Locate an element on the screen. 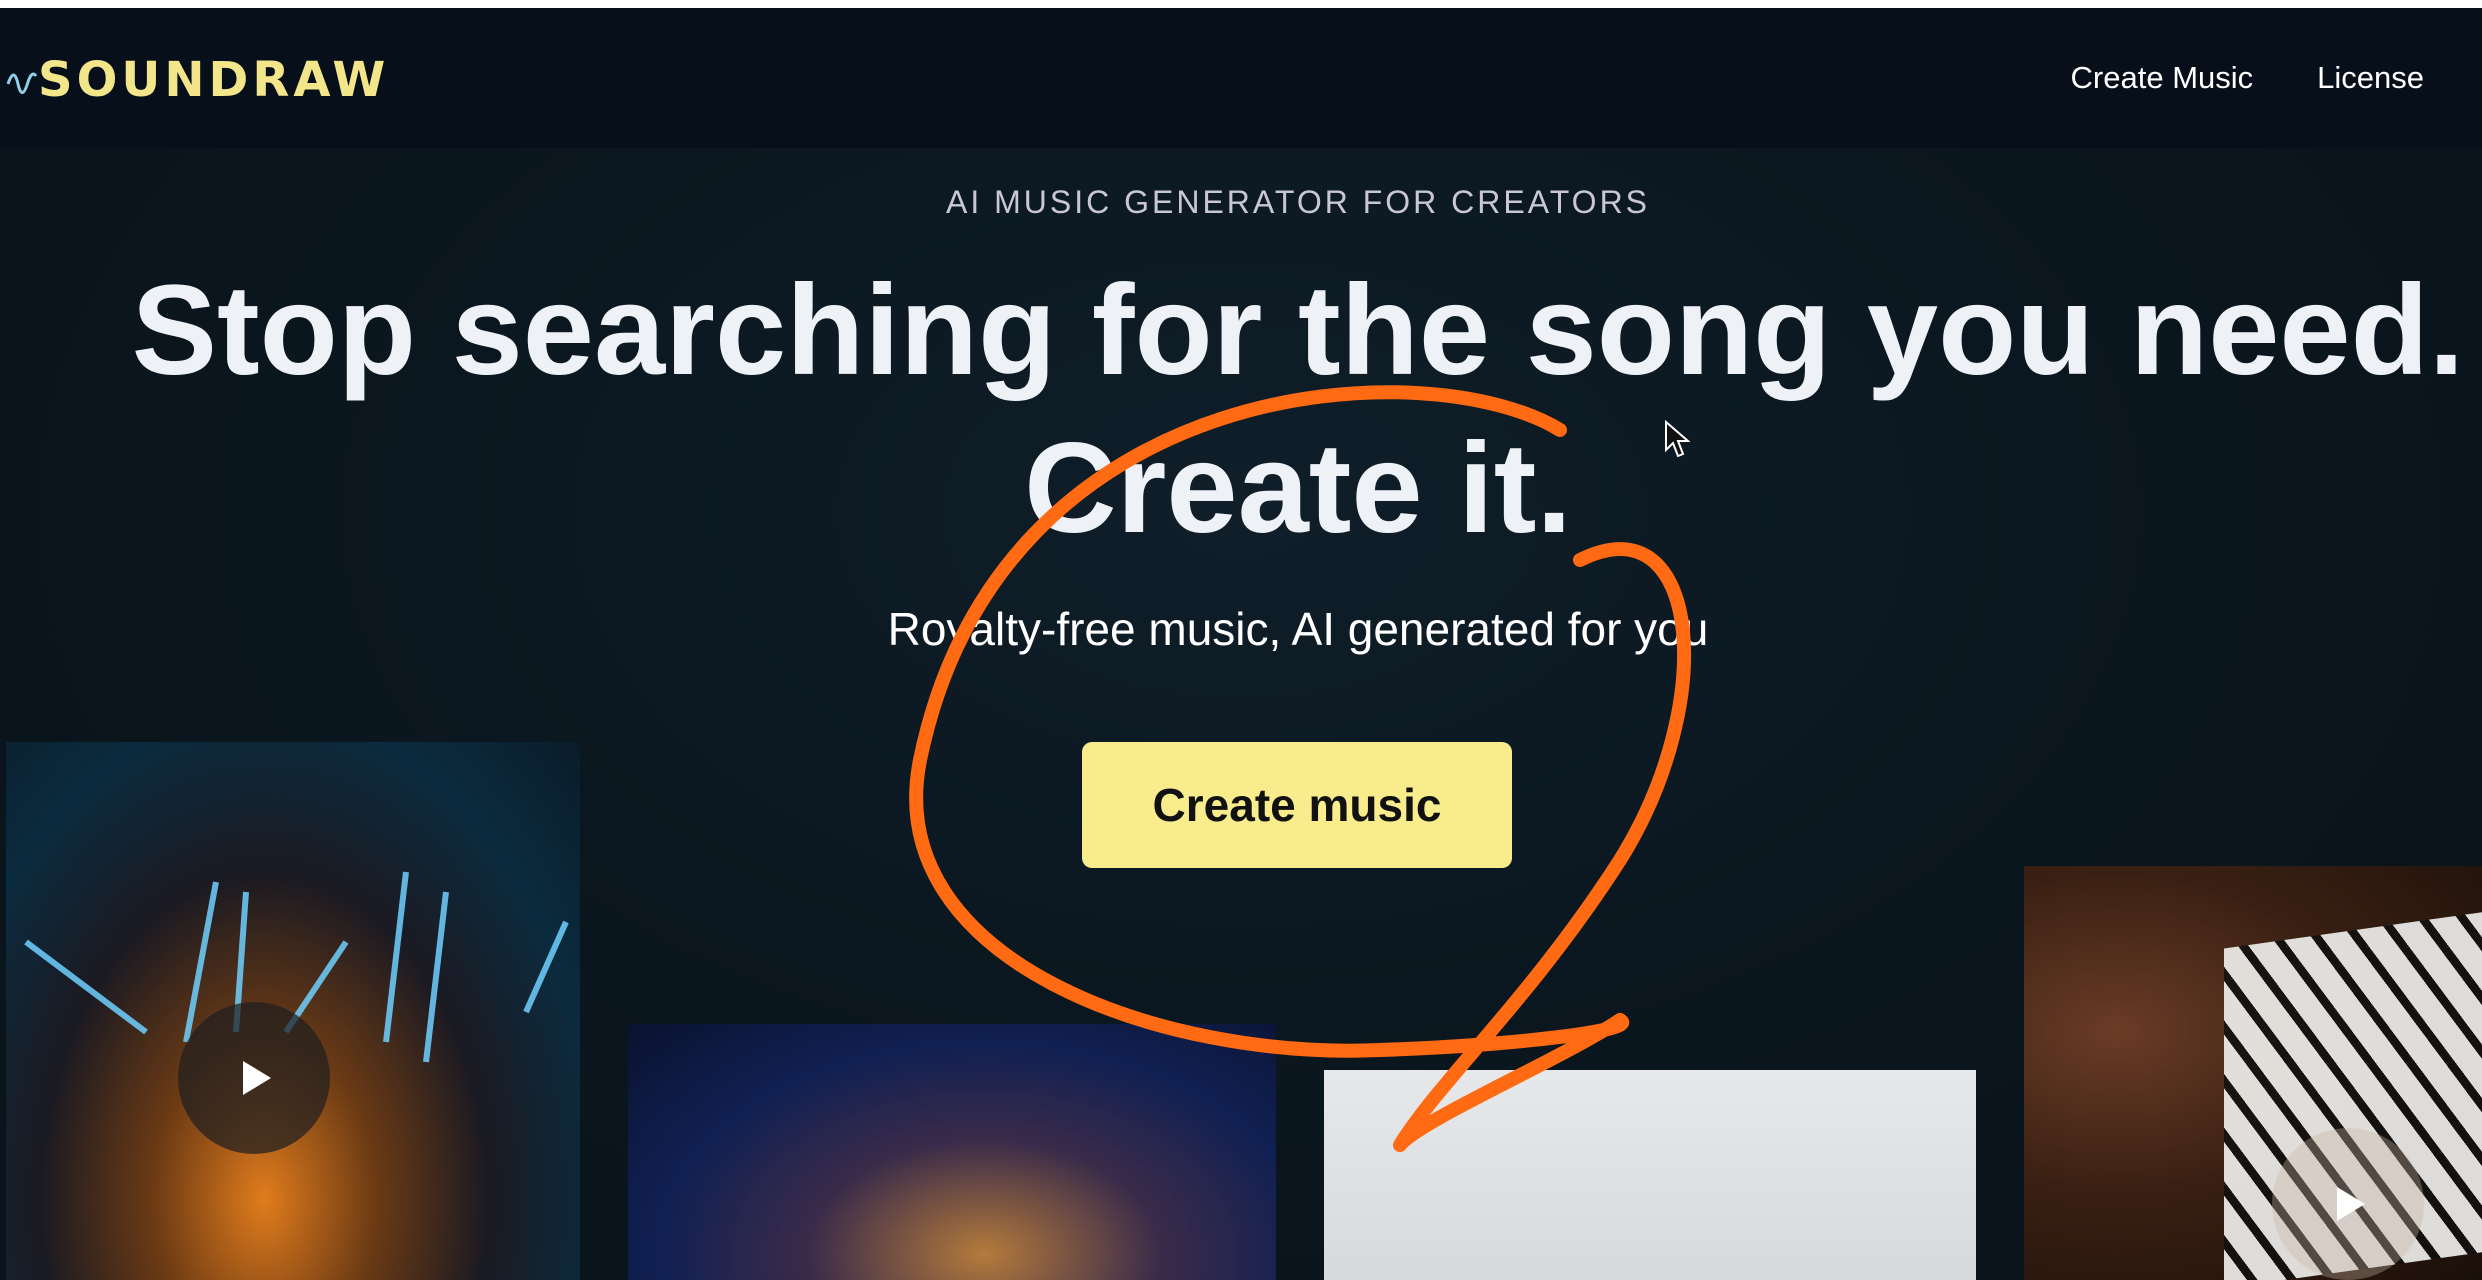  logo: SOUNDRAW is located at coordinates (197, 80).